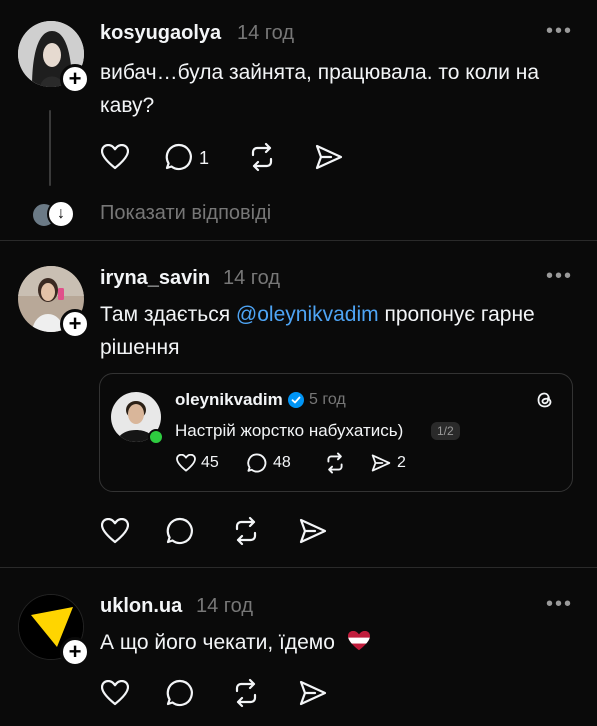 Image resolution: width=597 pixels, height=726 pixels. I want to click on heart-emoji-icon, so click(358, 640).